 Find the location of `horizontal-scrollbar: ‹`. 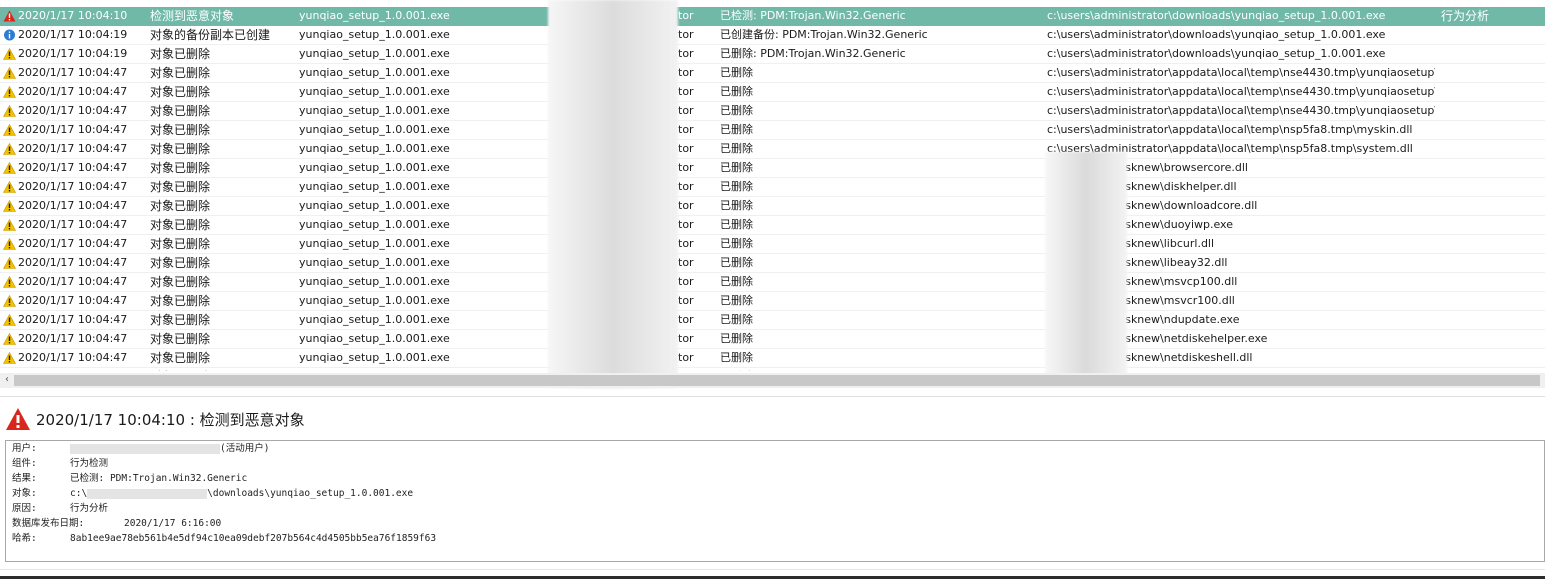

horizontal-scrollbar: ‹ is located at coordinates (772, 380).